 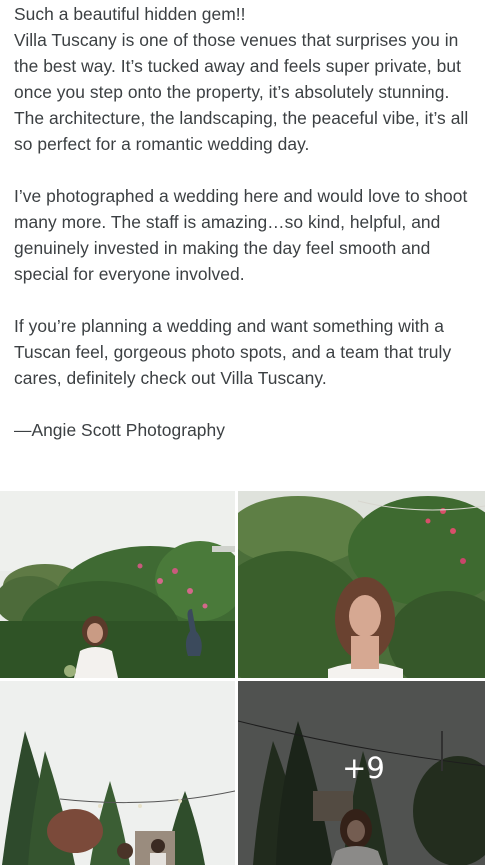 I want to click on more-photos-overlay: +9, so click(x=361, y=773).